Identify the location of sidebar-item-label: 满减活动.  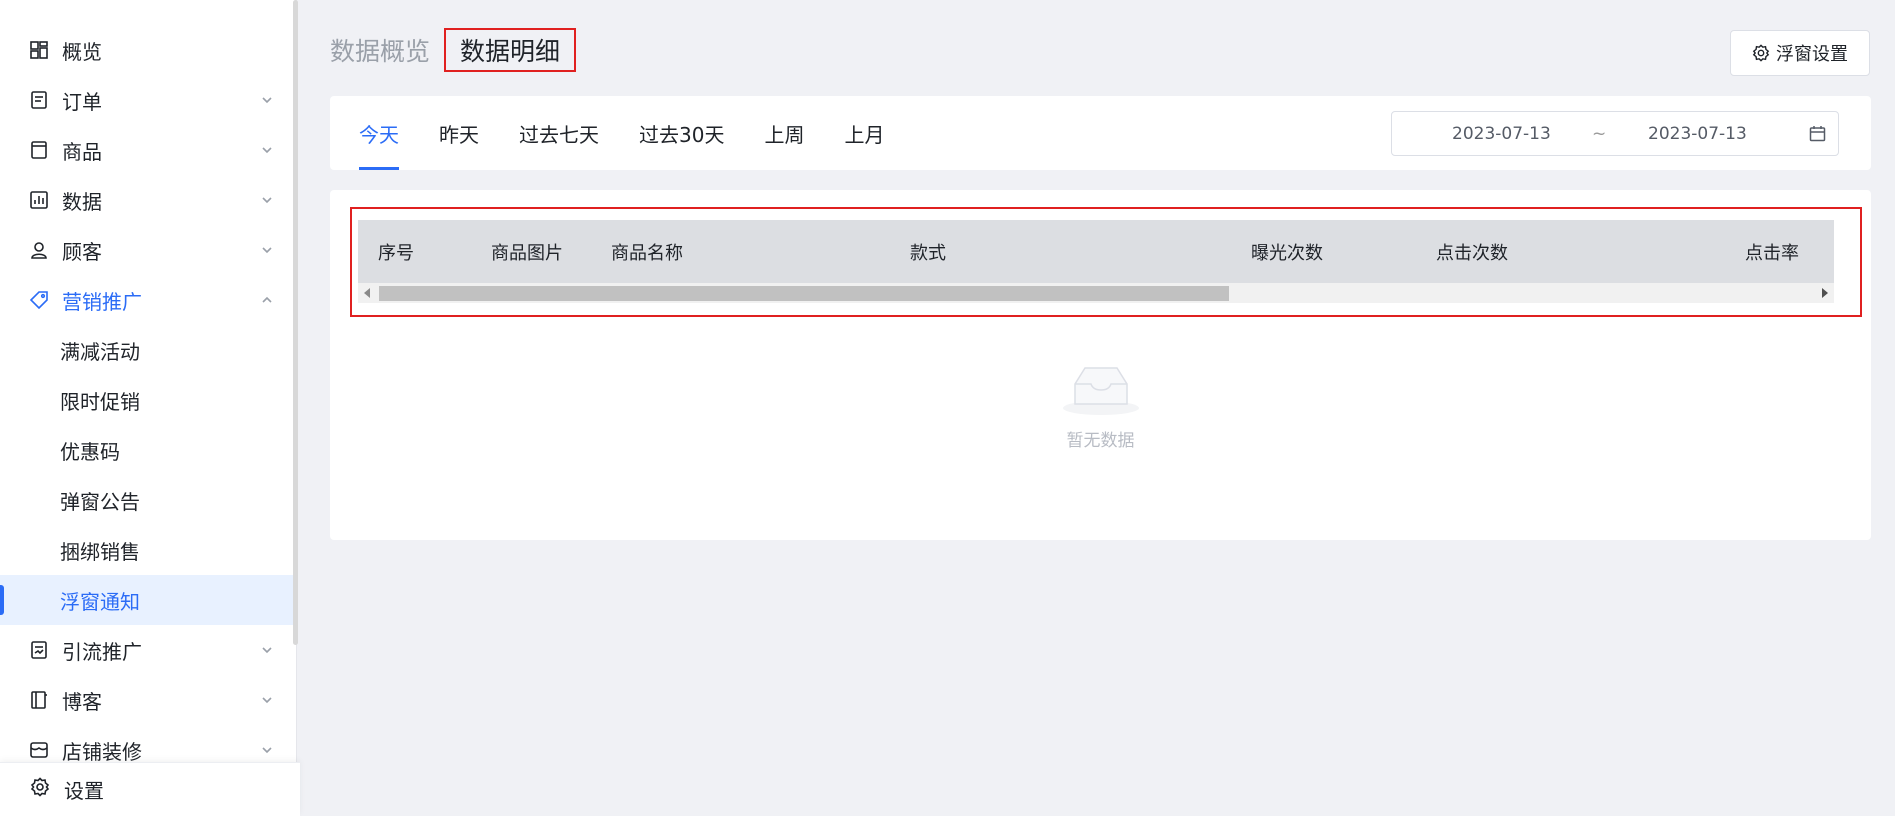
(100, 351).